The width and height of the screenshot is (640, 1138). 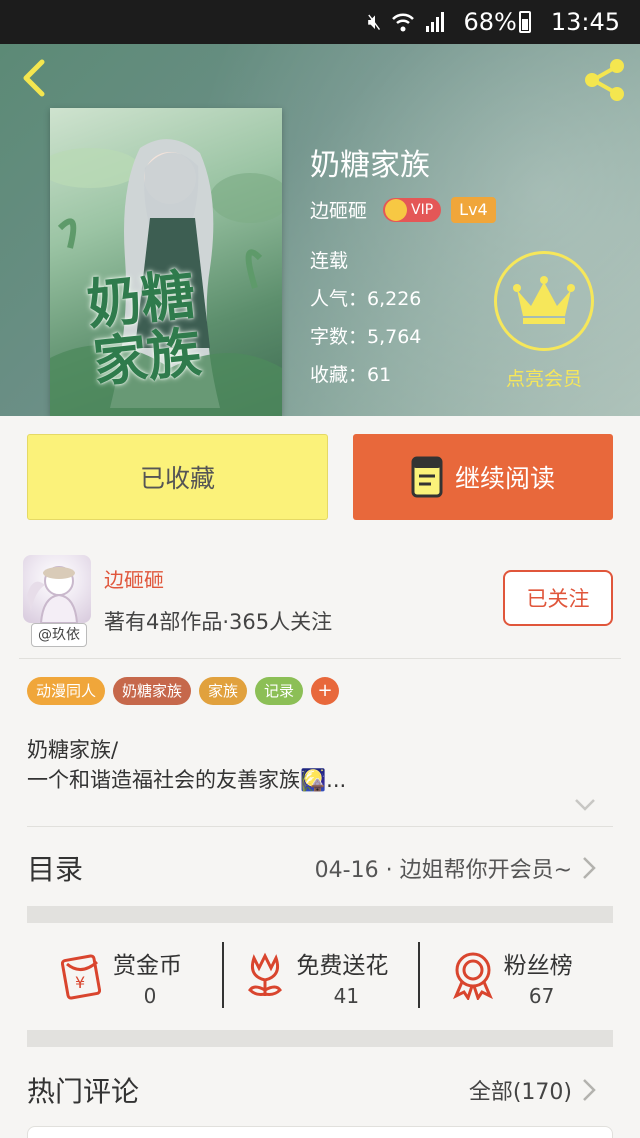 I want to click on stat-value: 0, so click(x=150, y=996).